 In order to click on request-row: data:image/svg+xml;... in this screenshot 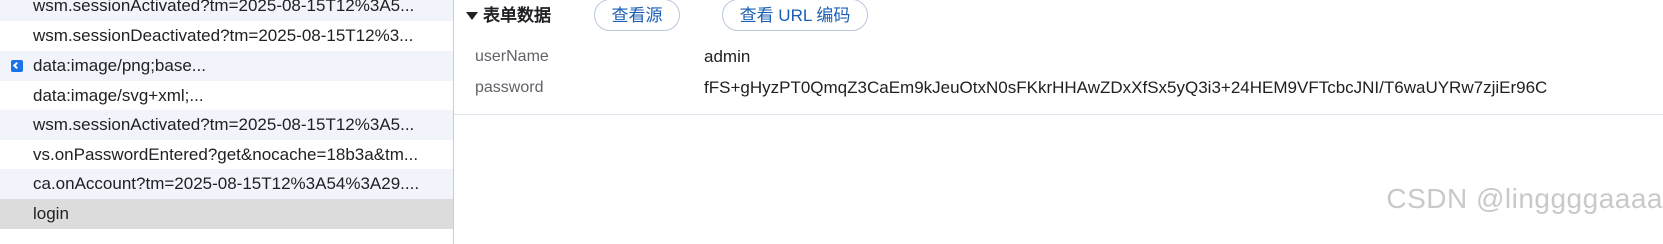, I will do `click(226, 96)`.